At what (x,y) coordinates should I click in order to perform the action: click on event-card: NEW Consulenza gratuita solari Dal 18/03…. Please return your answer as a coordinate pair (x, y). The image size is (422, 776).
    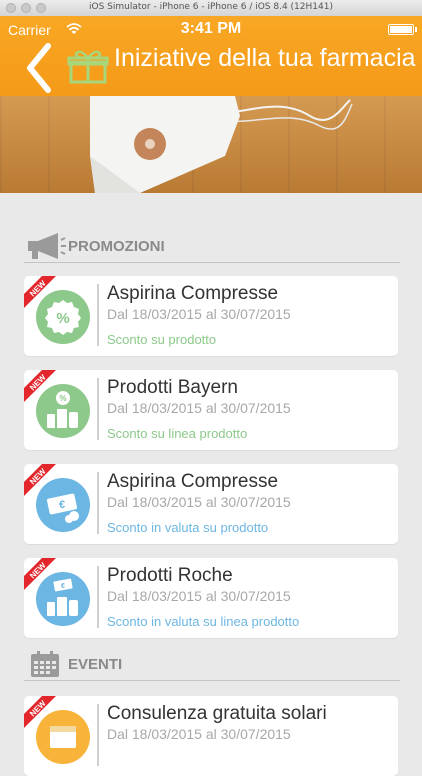
    Looking at the image, I should click on (211, 736).